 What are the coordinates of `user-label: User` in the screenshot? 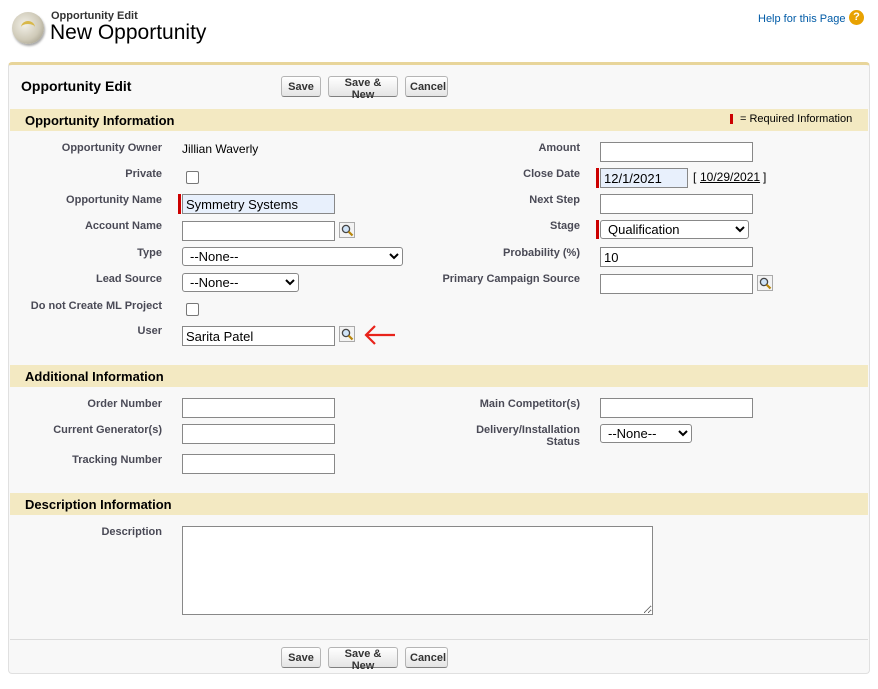 It's located at (149, 331).